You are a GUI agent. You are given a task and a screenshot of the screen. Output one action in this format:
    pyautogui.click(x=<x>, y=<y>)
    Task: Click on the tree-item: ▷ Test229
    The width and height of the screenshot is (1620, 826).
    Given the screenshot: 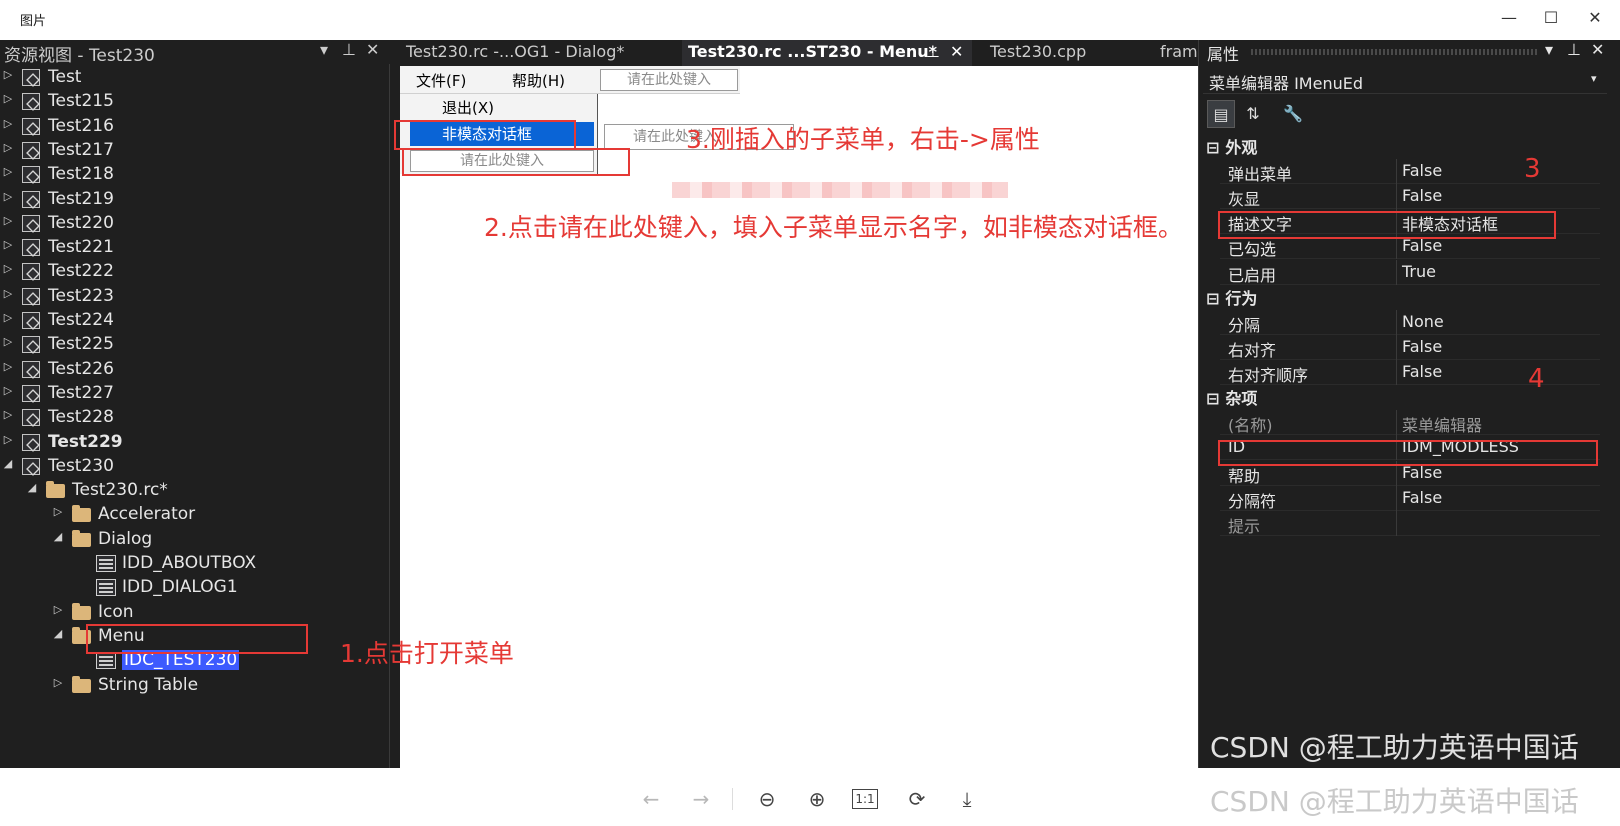 What is the action you would take?
    pyautogui.click(x=195, y=443)
    